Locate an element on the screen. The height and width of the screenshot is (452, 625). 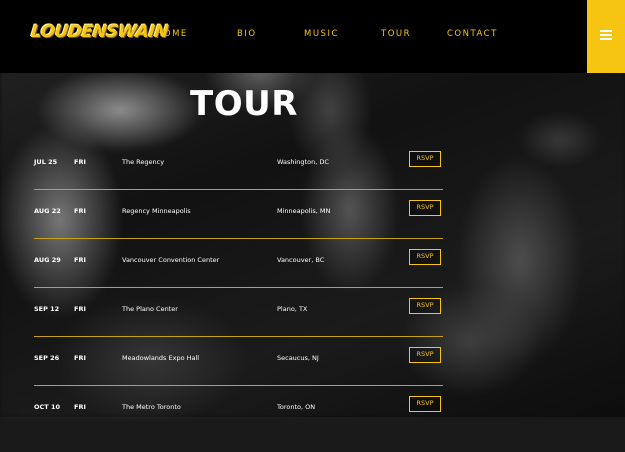
tour-venue: The Plano Center is located at coordinates (150, 309).